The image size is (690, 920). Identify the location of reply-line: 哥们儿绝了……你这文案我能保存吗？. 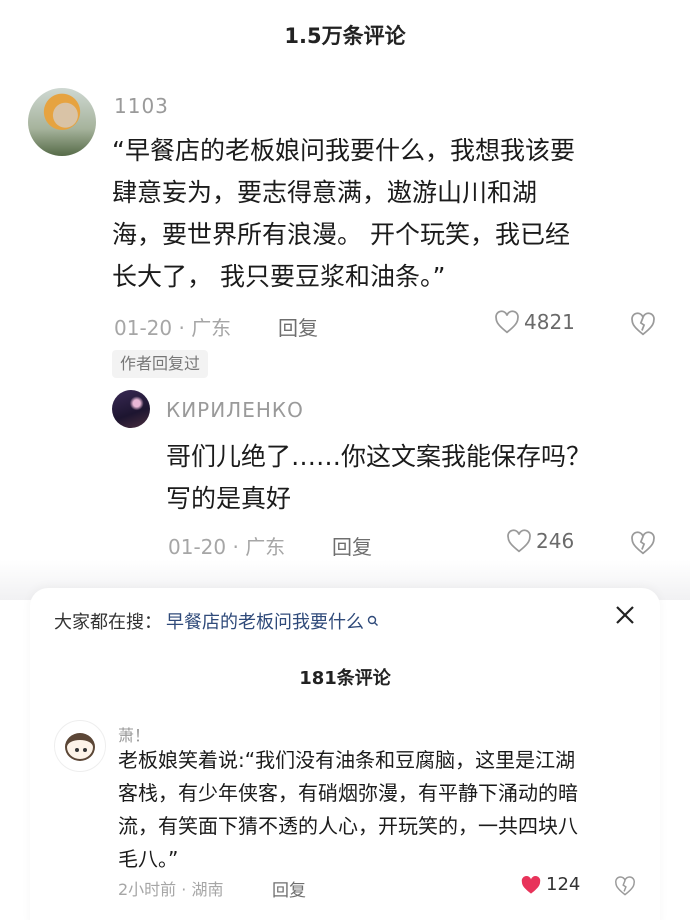
(379, 456).